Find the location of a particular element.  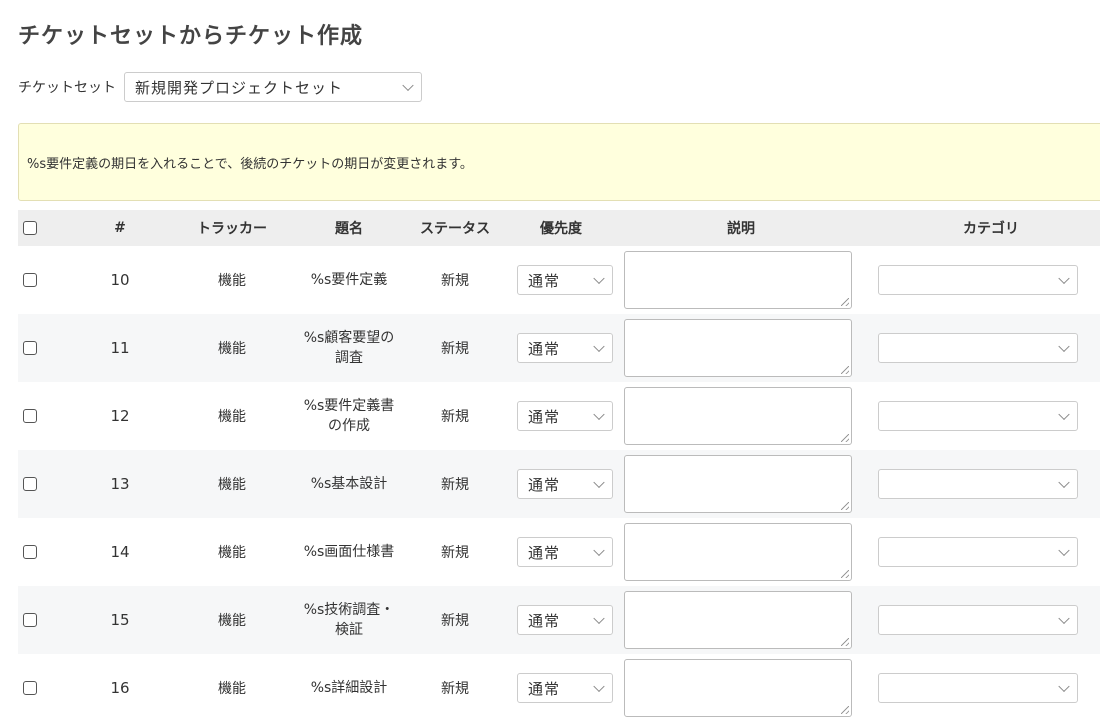

table-row: 13 機能 %s基本設計 新規 通常 is located at coordinates (559, 484).